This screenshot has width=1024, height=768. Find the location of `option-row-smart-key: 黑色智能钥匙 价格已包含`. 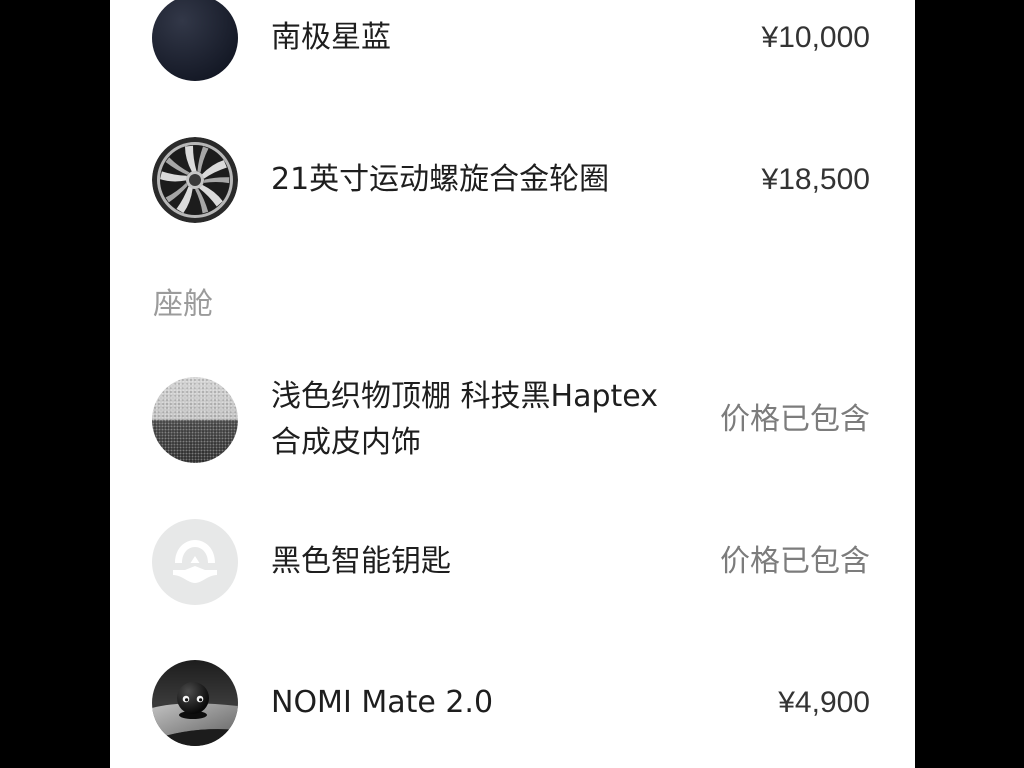

option-row-smart-key: 黑色智能钥匙 价格已包含 is located at coordinates (511, 562).